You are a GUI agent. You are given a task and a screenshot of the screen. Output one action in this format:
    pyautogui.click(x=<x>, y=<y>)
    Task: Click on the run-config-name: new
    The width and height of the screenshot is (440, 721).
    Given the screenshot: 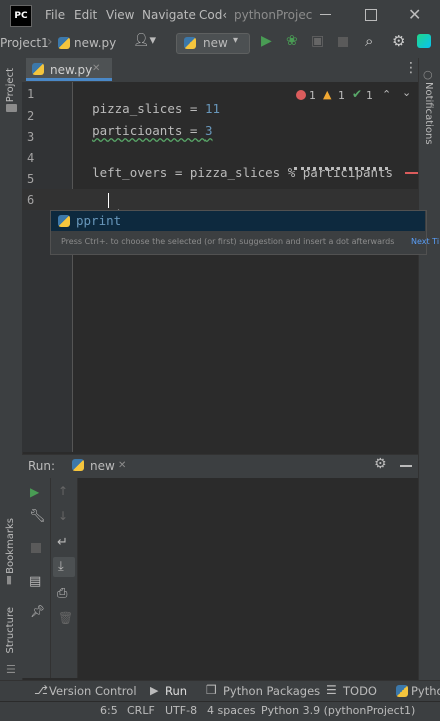 What is the action you would take?
    pyautogui.click(x=215, y=43)
    